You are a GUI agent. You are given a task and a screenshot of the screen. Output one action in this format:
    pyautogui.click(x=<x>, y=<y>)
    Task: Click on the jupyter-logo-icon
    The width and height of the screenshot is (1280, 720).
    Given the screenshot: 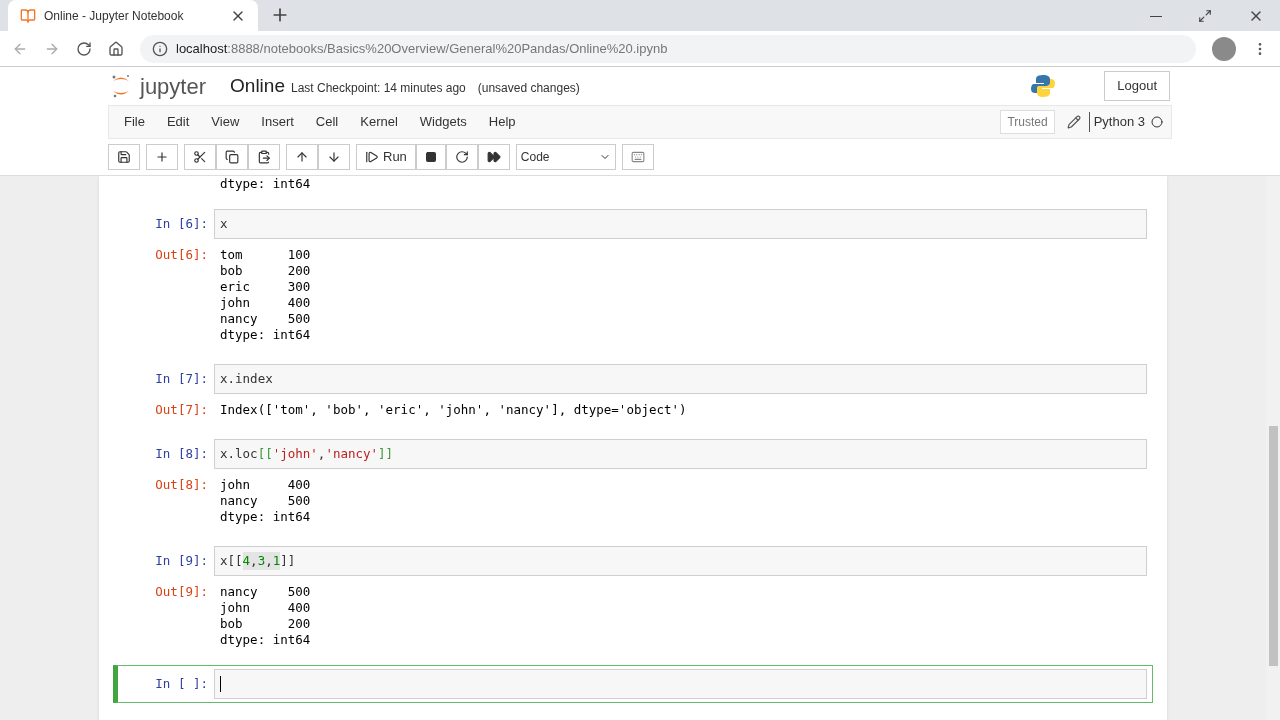 What is the action you would take?
    pyautogui.click(x=121, y=86)
    